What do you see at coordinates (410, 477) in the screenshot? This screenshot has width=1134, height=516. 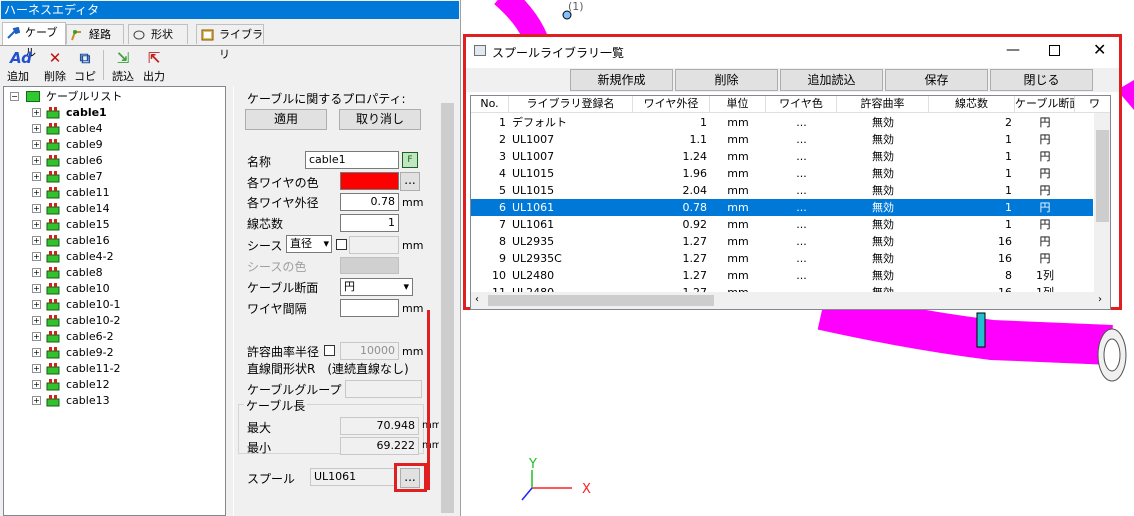 I see `highlight-box` at bounding box center [410, 477].